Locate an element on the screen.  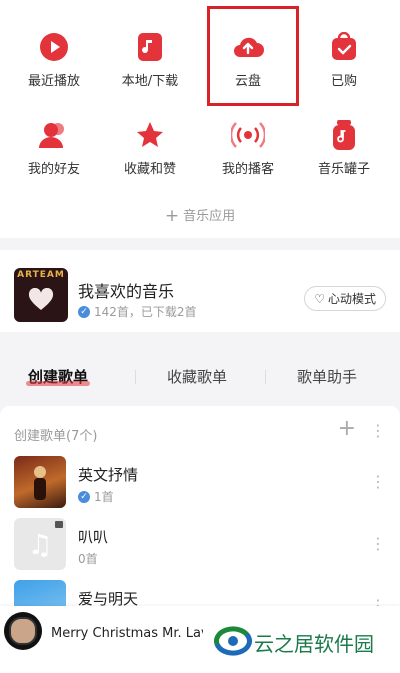
grid-item-friends: 我的好友 is located at coordinates (54, 147).